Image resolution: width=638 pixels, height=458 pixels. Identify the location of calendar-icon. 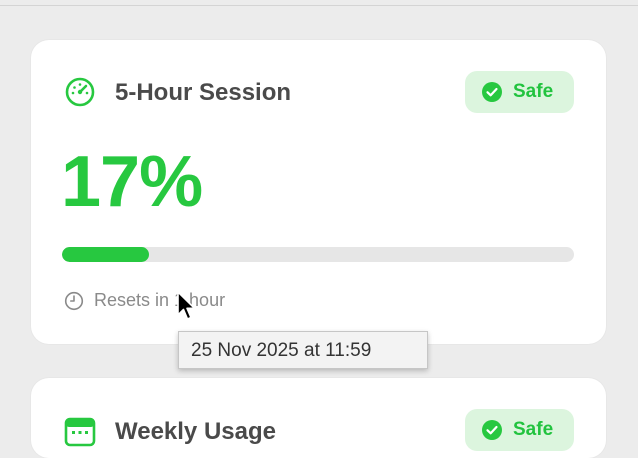
(80, 432).